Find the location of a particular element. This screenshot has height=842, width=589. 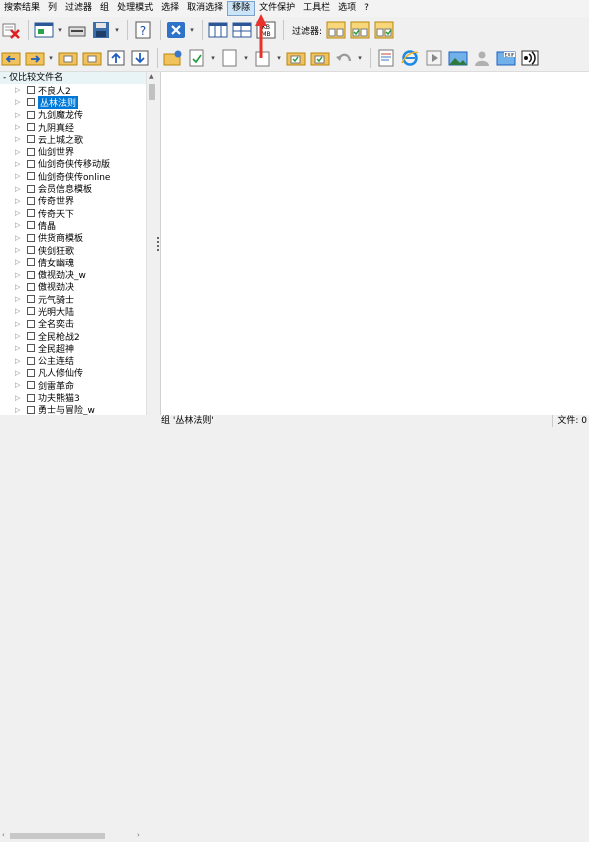

menu-processing-mode: 处理模式 is located at coordinates (135, 8).